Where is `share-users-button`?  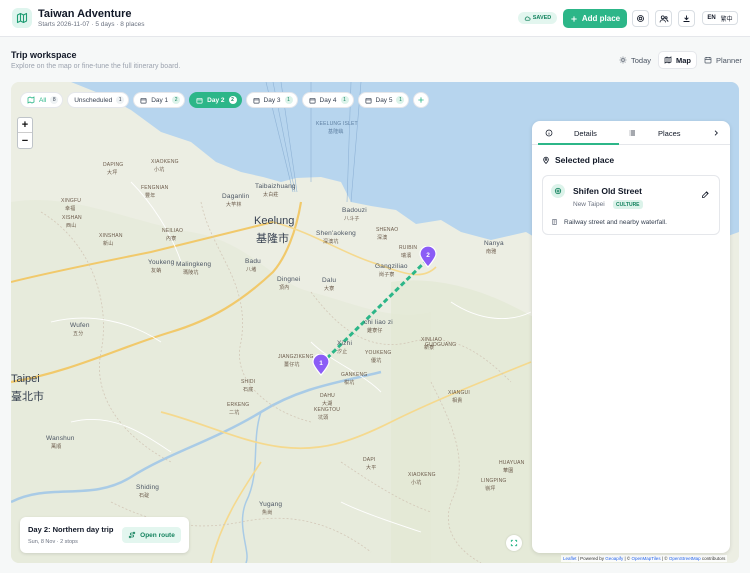 share-users-button is located at coordinates (663, 18).